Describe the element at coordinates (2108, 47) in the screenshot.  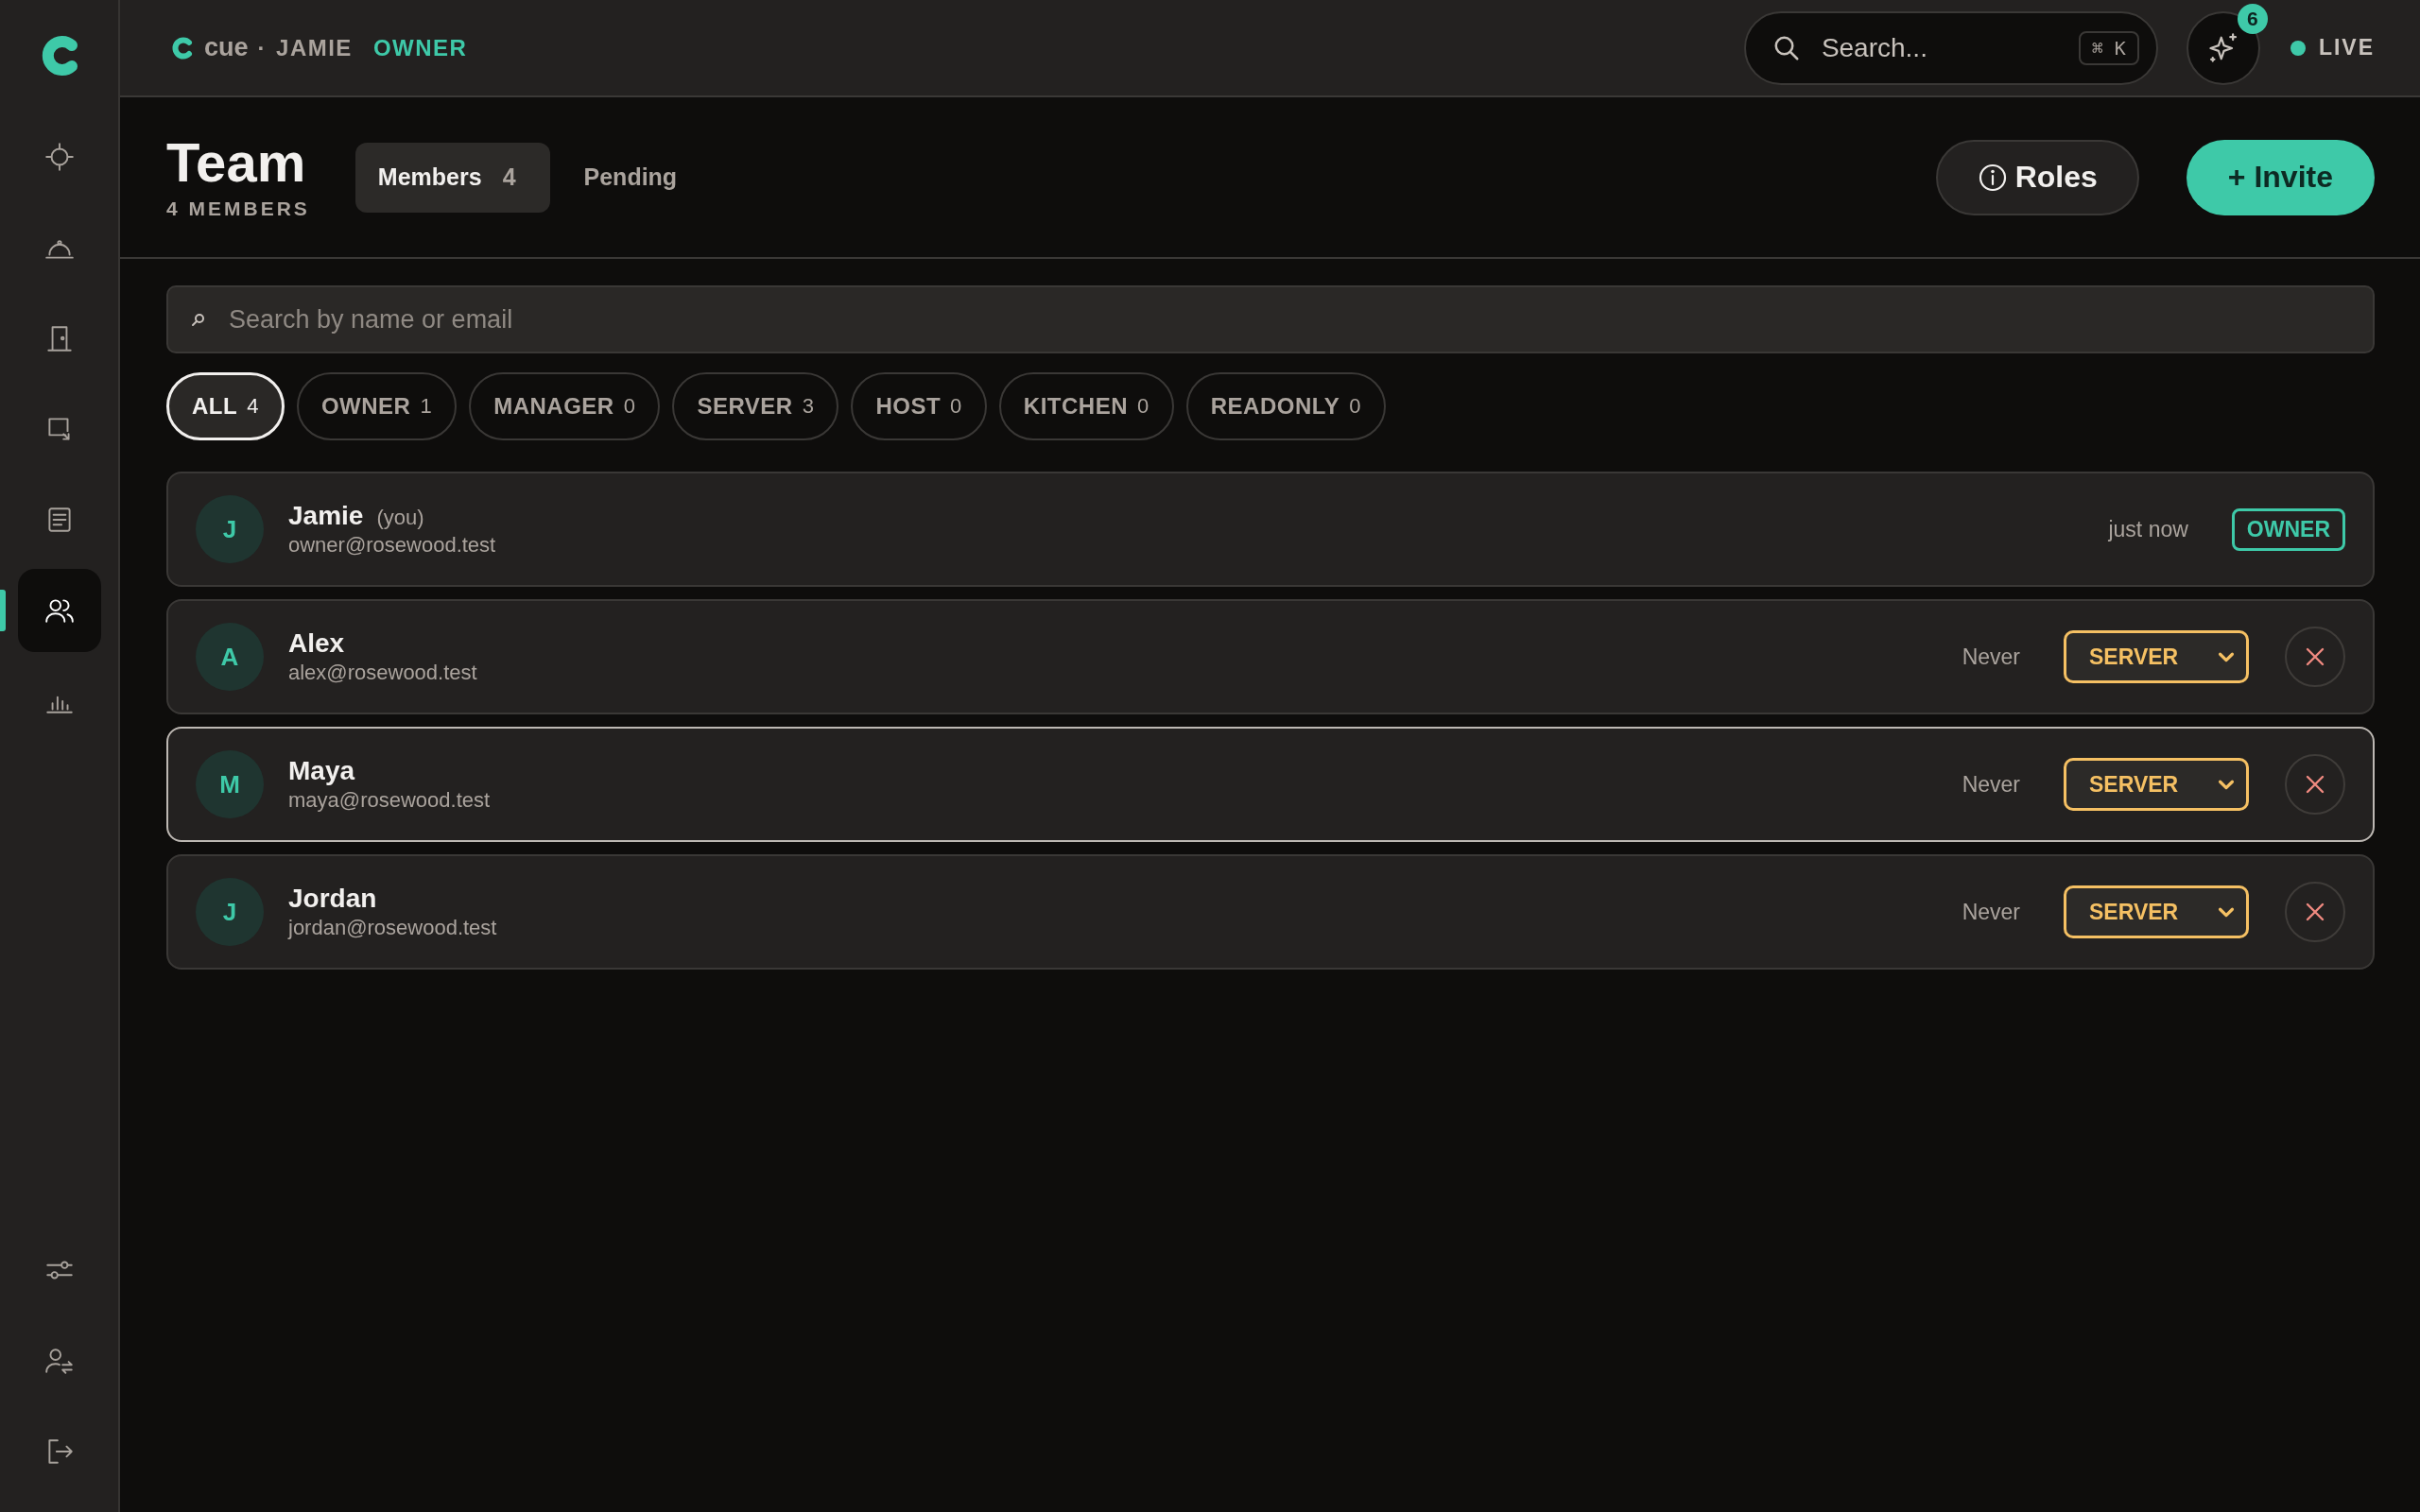
I see `shortcut-hint: ⌘ K` at that location.